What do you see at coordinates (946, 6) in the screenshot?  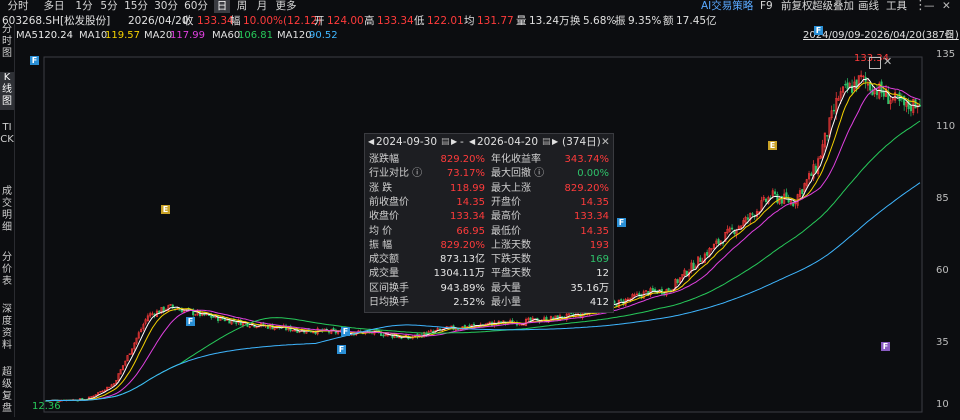 I see `close-icon: ✕` at bounding box center [946, 6].